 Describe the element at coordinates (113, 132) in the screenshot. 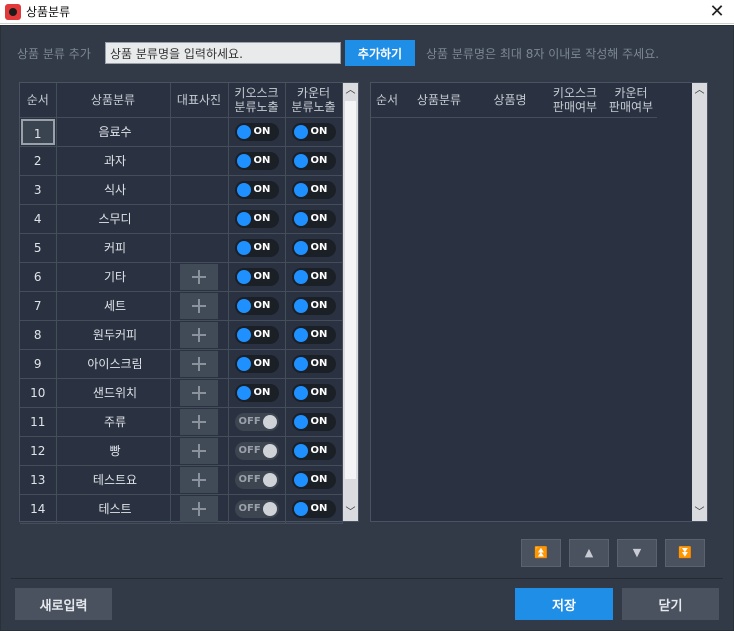

I see `category-name: 음료수` at that location.